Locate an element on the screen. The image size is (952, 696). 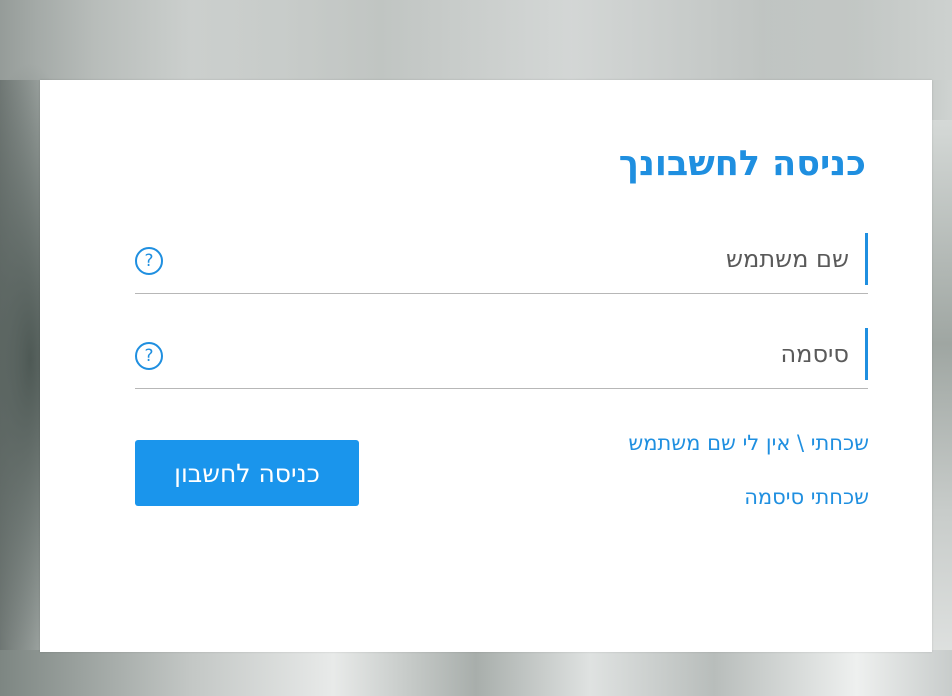
password-field-group: ? is located at coordinates (501, 358).